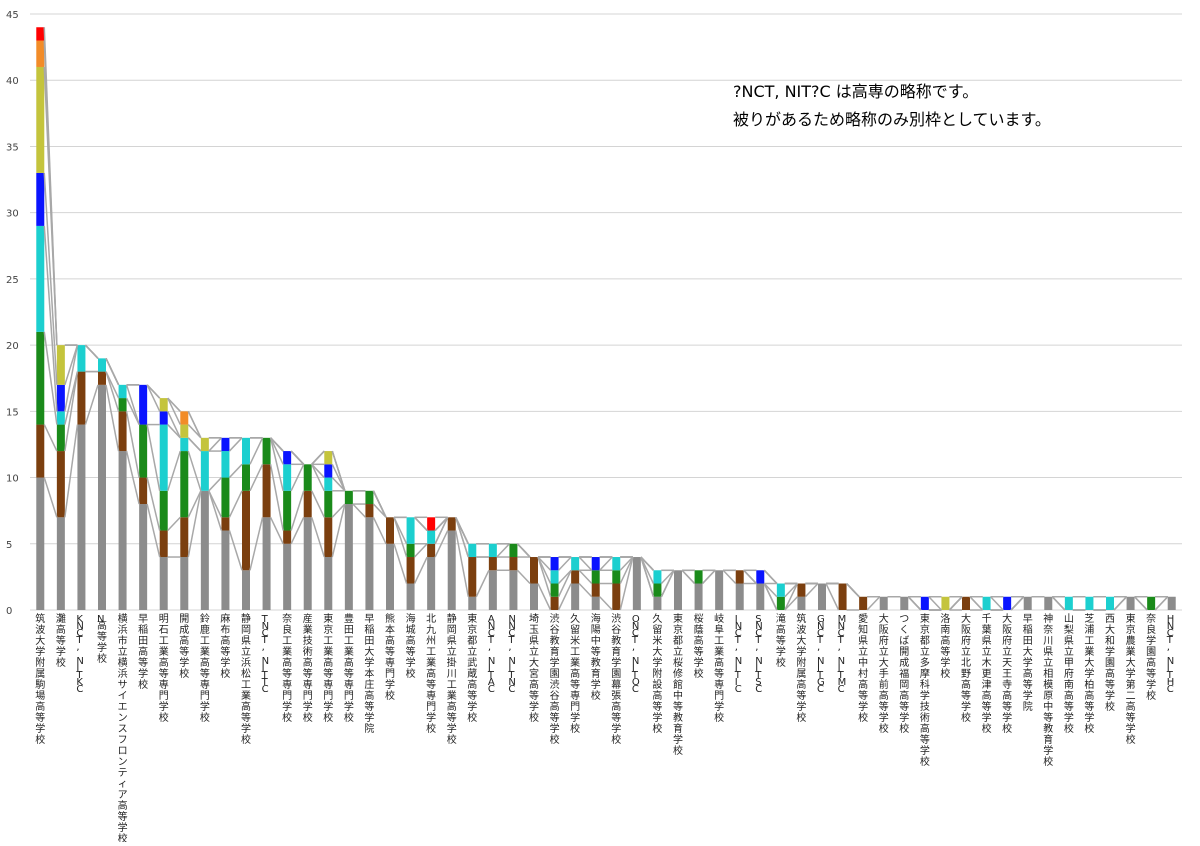  What do you see at coordinates (801, 668) in the screenshot?
I see `x-tick-label: 筑波大学附属高等学校` at bounding box center [801, 668].